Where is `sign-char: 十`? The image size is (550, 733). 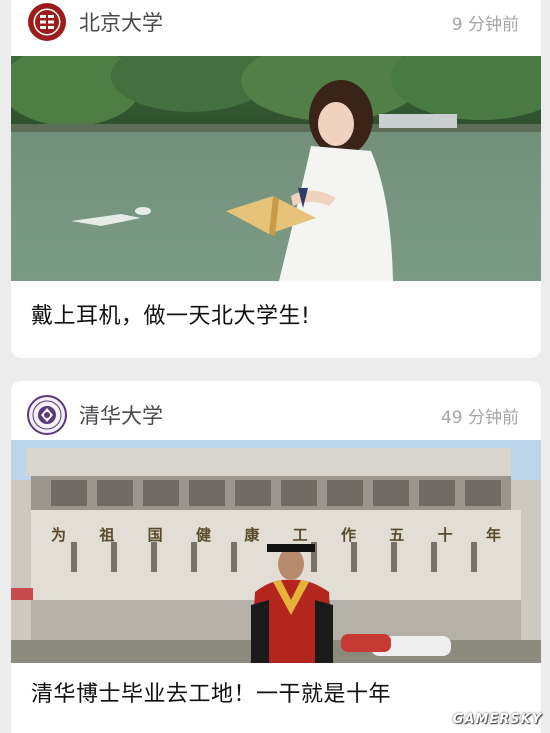 sign-char: 十 is located at coordinates (445, 535).